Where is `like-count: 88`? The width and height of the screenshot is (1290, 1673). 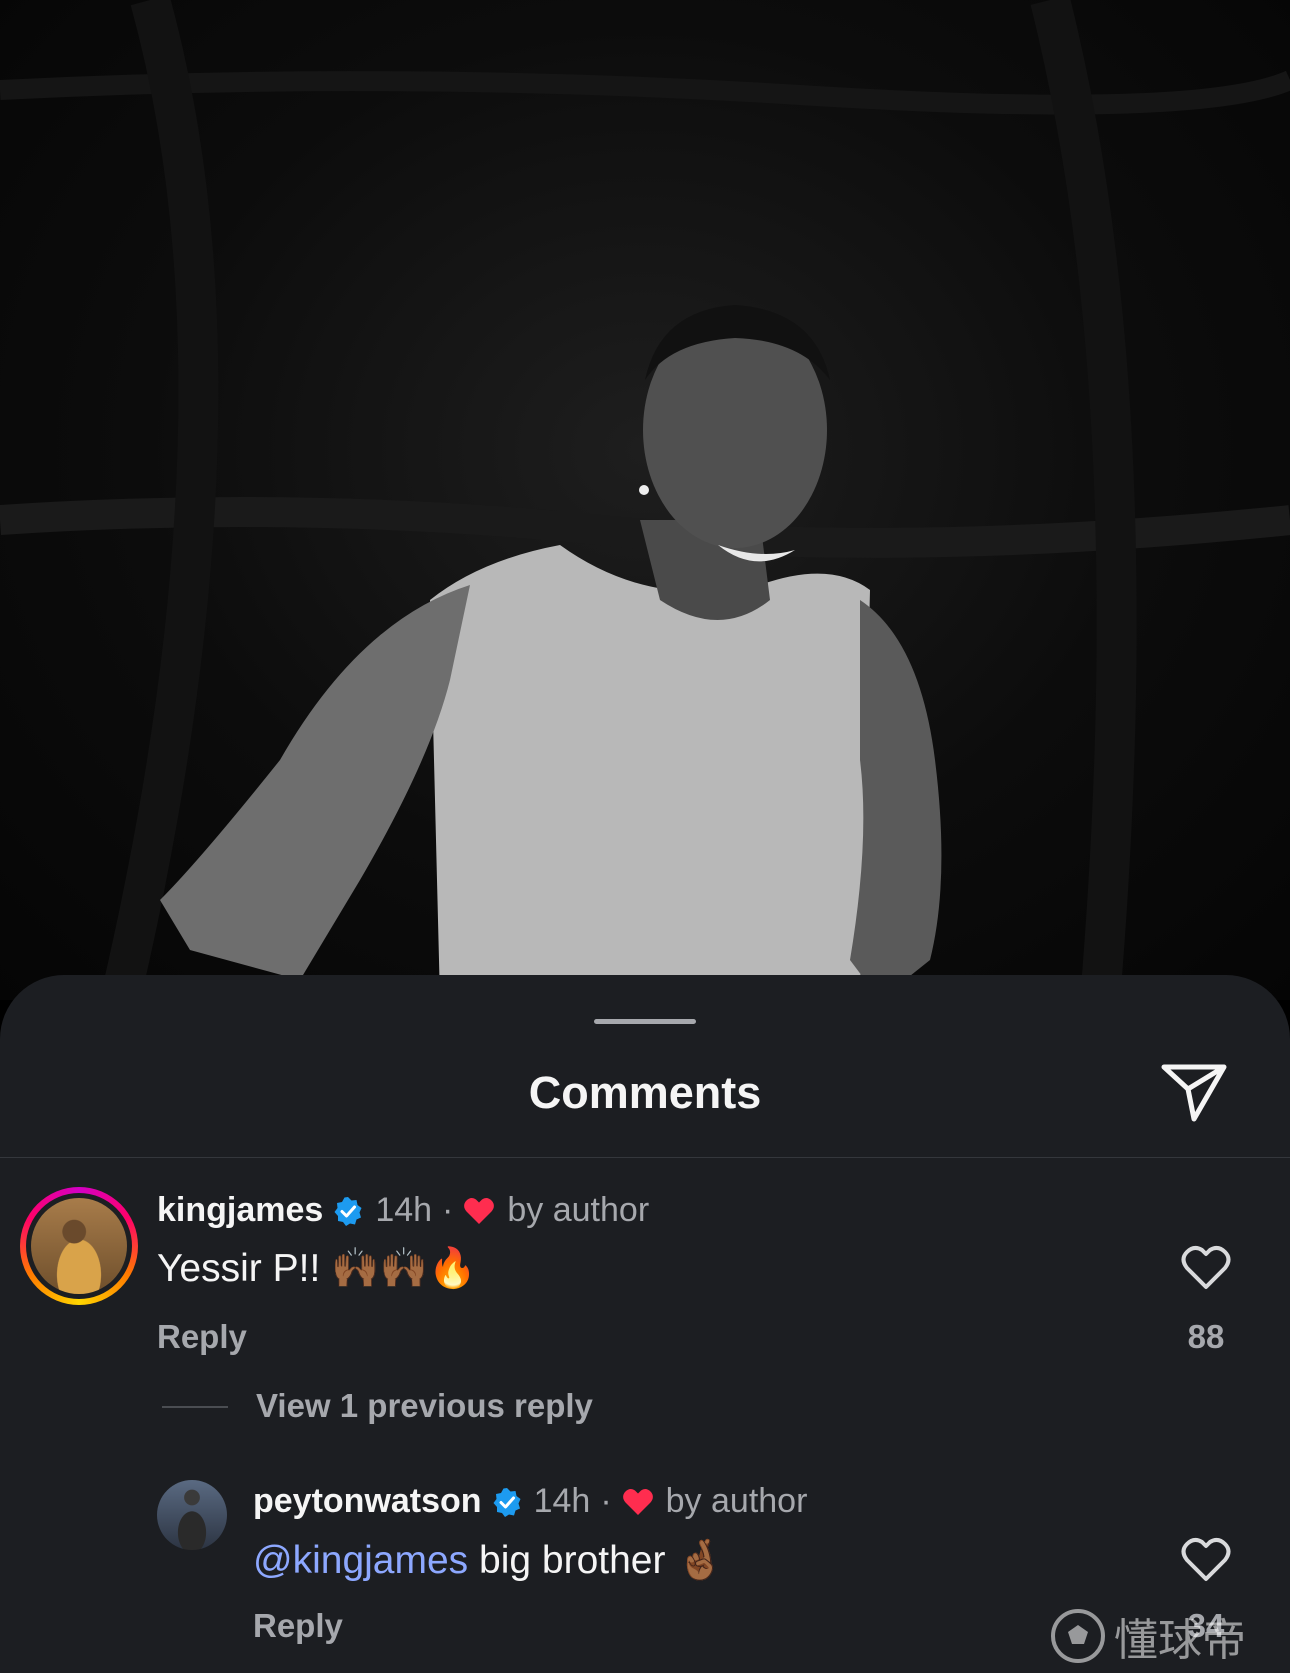 like-count: 88 is located at coordinates (1206, 1336).